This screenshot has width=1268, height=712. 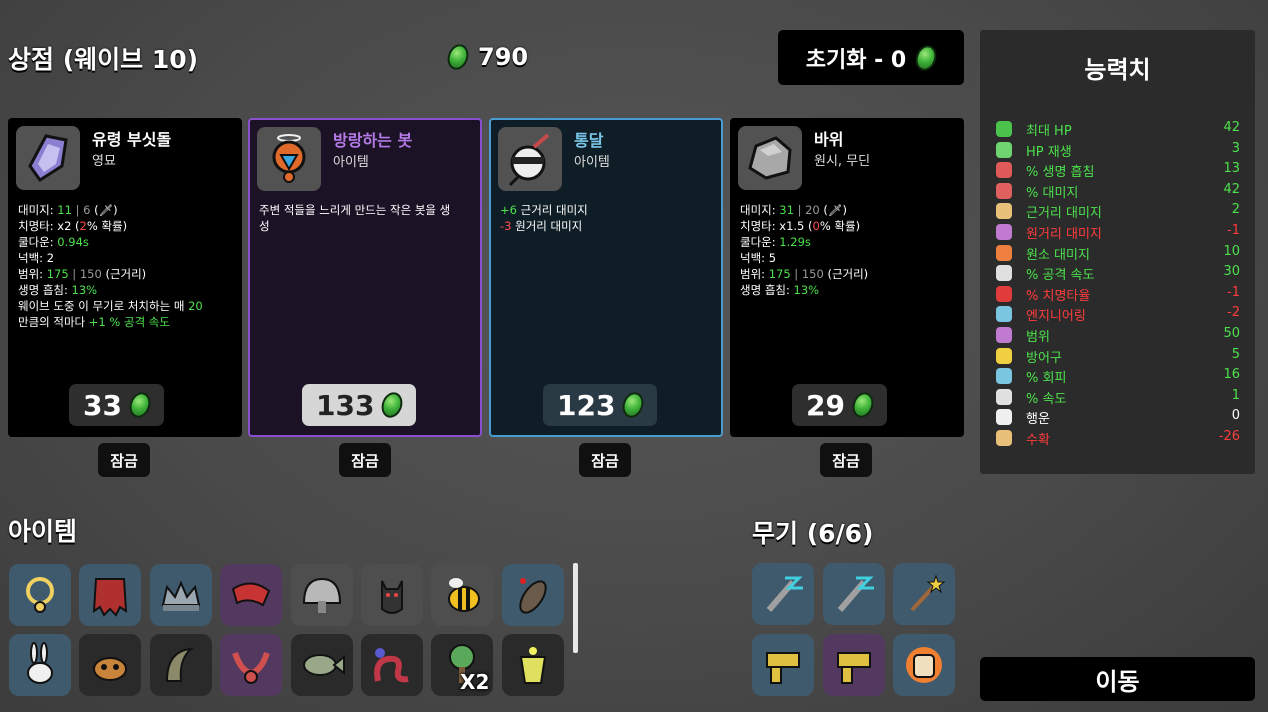 I want to click on crit-icon, so click(x=1004, y=293).